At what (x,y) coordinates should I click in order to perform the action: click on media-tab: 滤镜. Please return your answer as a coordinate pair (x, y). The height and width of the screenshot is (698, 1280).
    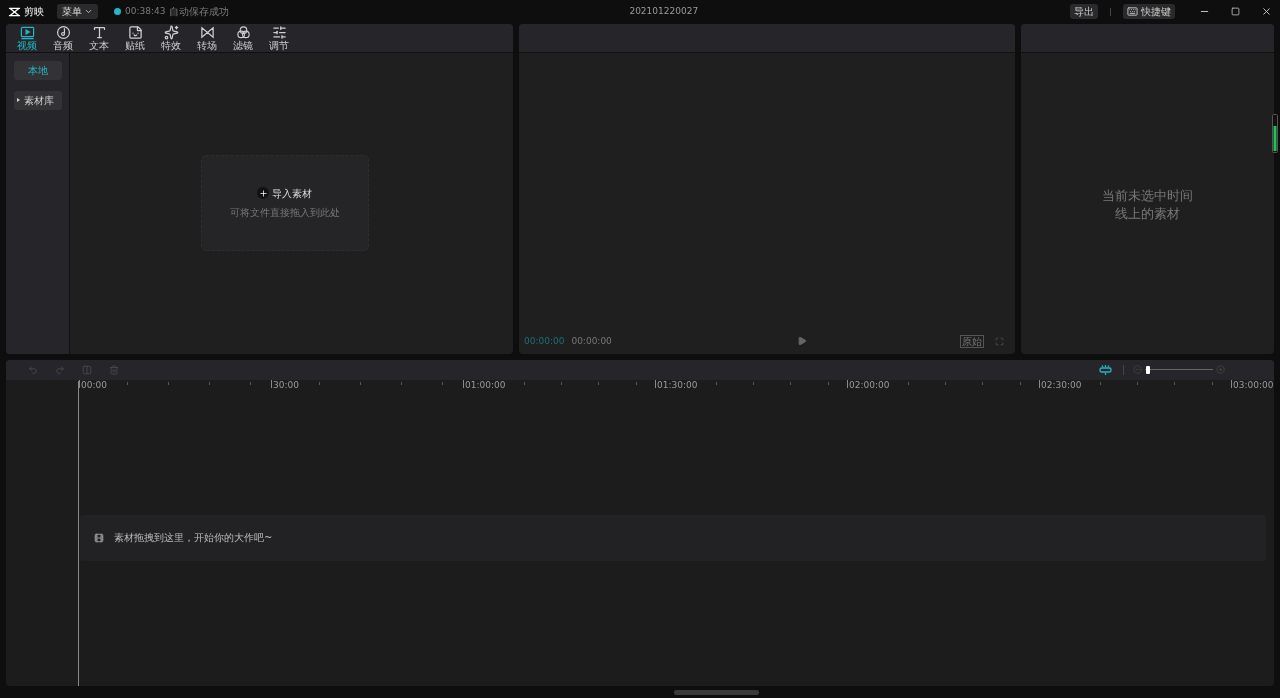
    Looking at the image, I should click on (243, 38).